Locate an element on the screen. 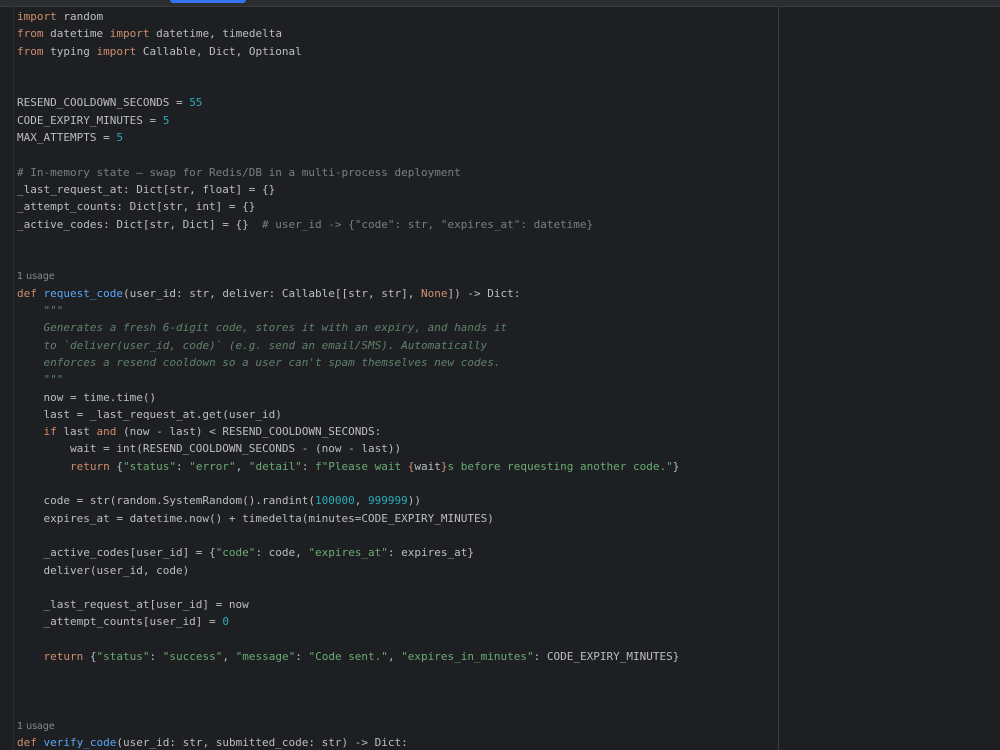  code-line: CODE_EXPIRY_MINUTES = 5 is located at coordinates (397, 120).